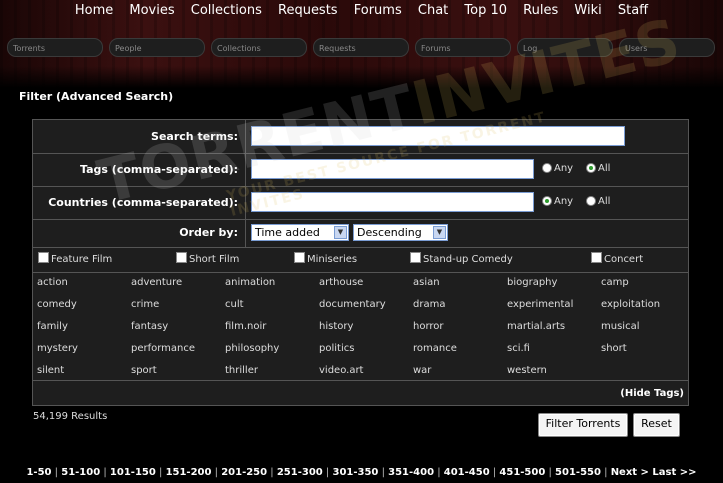 The image size is (723, 483). I want to click on feature-film-checkbox: Feature Film, so click(75, 258).